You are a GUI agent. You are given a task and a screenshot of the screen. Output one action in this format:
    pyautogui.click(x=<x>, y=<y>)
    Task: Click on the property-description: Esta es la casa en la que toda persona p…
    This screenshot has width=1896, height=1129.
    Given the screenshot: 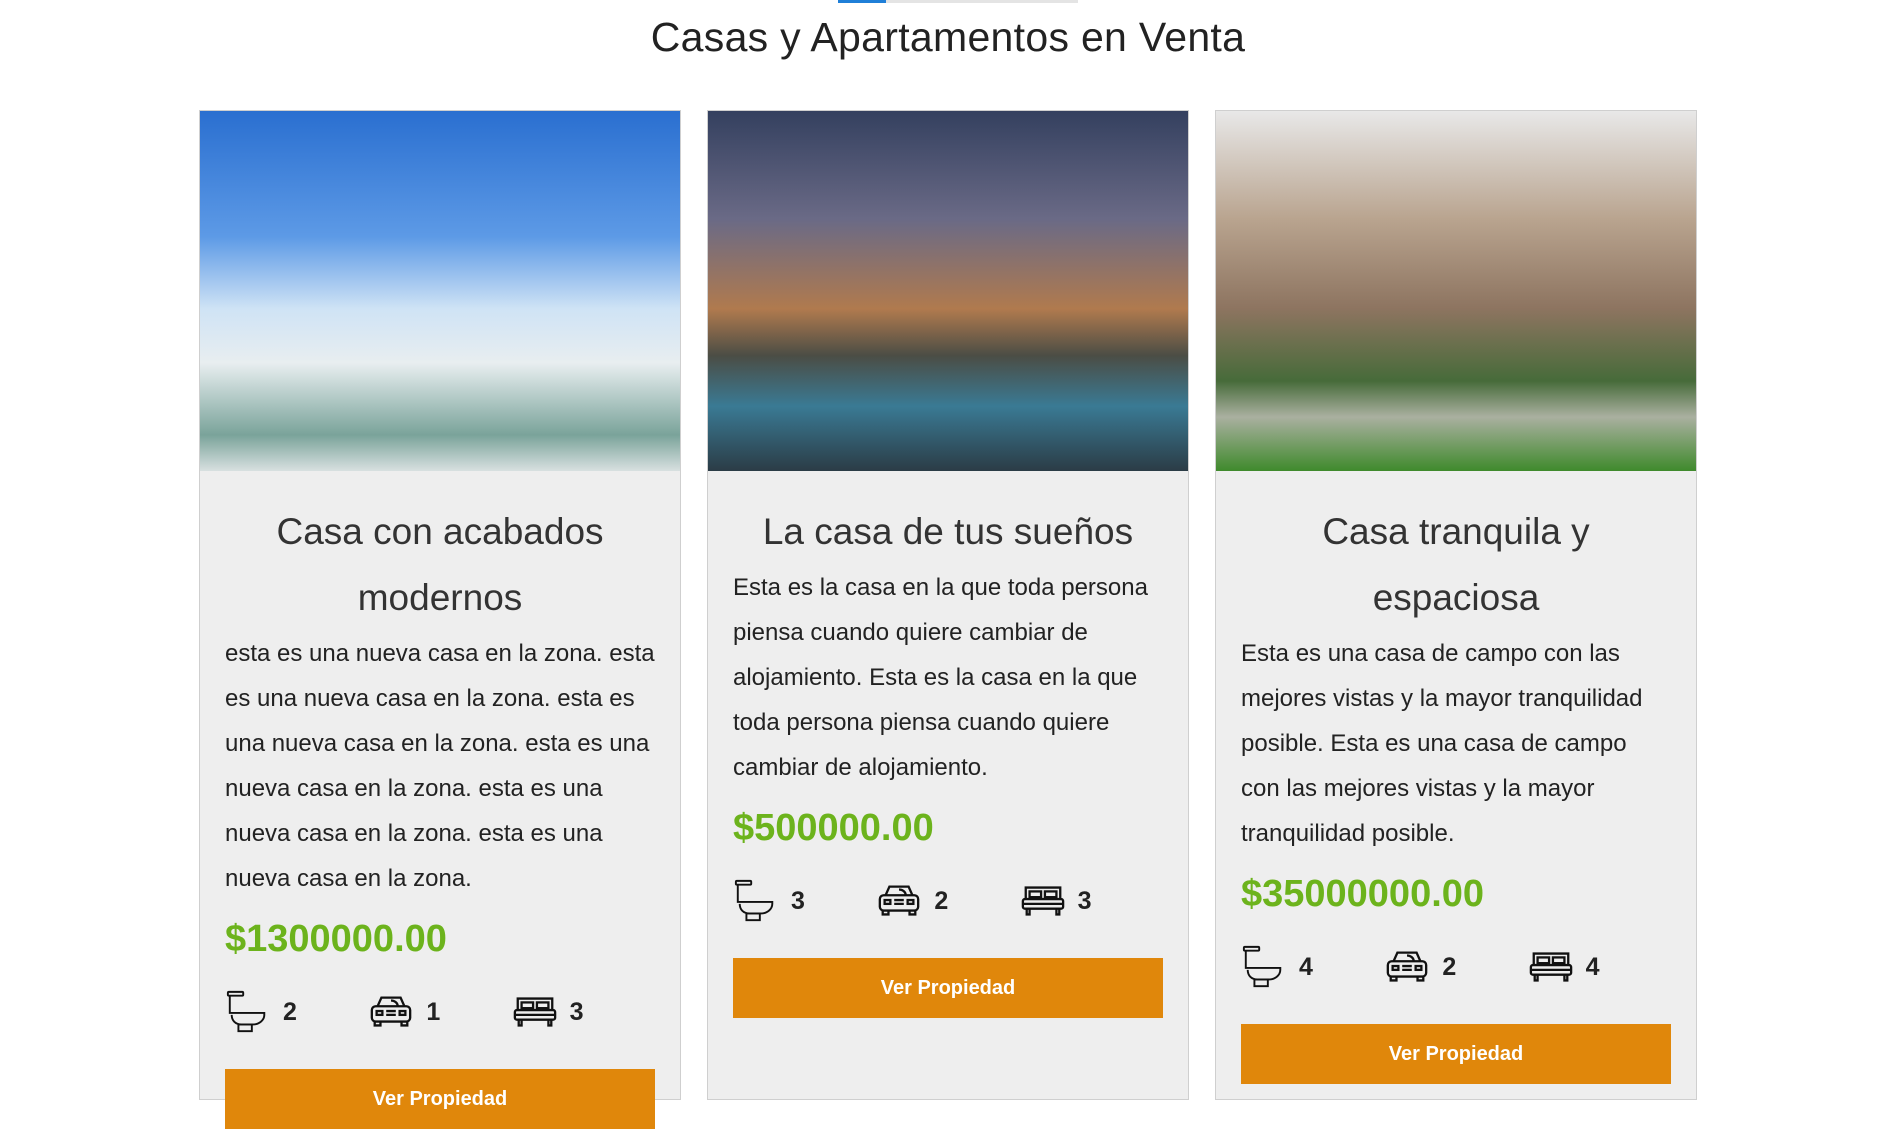 What is the action you would take?
    pyautogui.click(x=940, y=677)
    